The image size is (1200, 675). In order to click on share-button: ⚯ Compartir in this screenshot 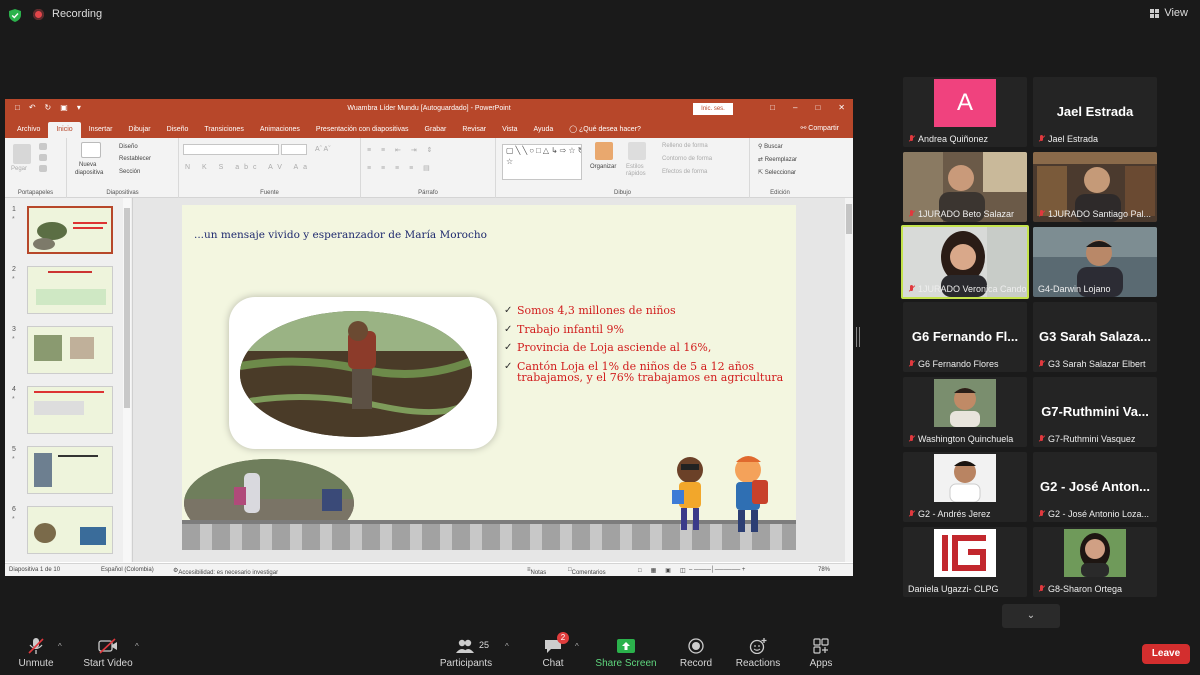, I will do `click(819, 128)`.